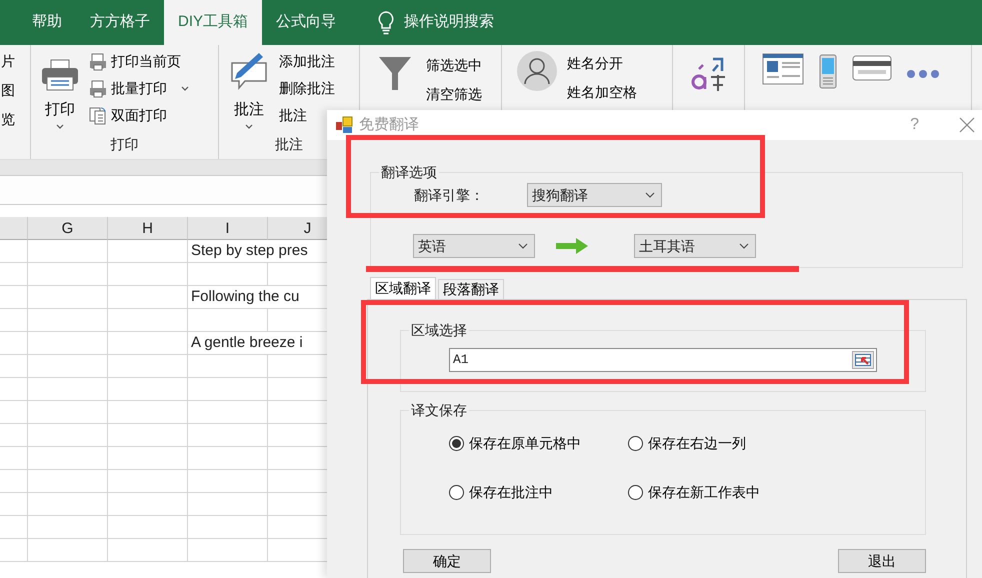 Image resolution: width=982 pixels, height=578 pixels. I want to click on ribbon-button: 图, so click(9, 90).